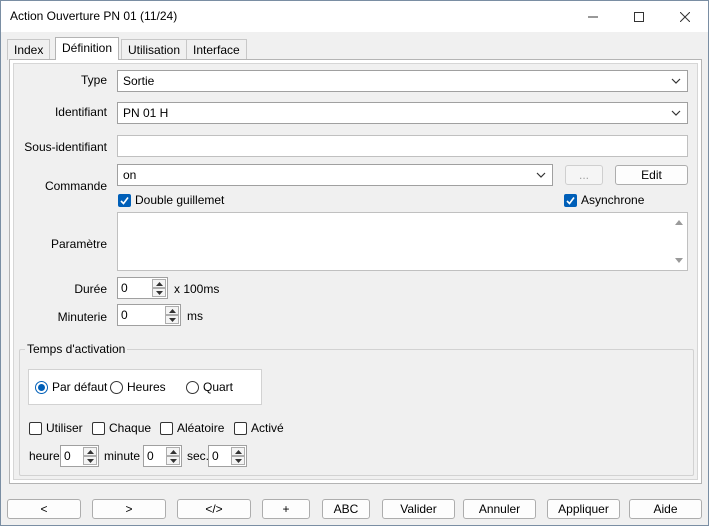 The height and width of the screenshot is (526, 721). Describe the element at coordinates (195, 316) in the screenshot. I see `minuterie-unit: ms` at that location.